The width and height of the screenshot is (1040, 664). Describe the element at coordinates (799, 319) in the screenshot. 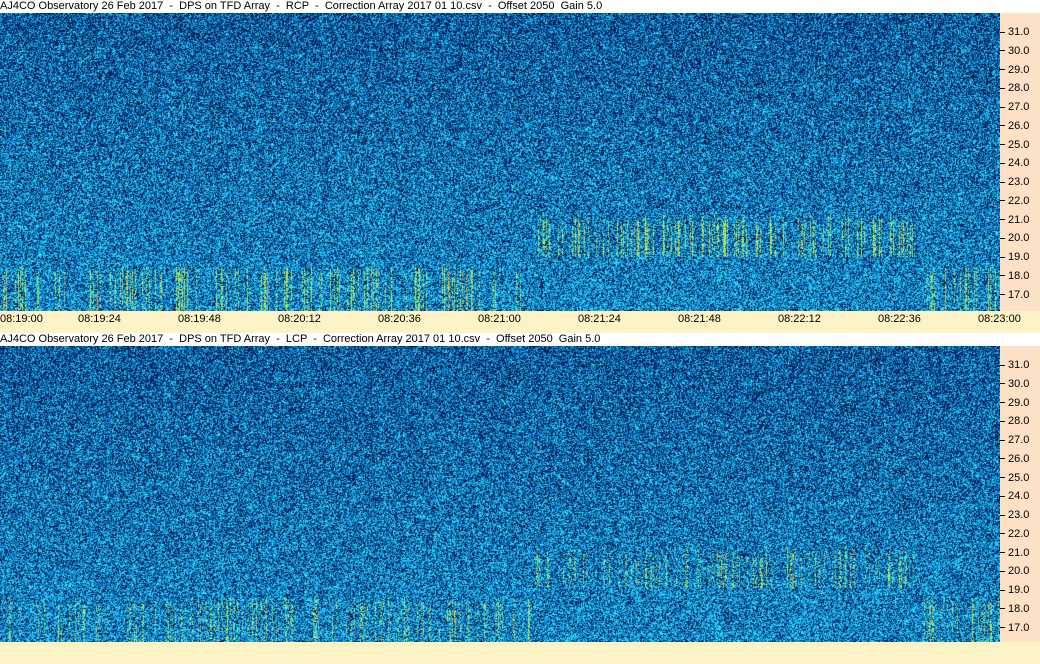

I see `x-tick: 08:22:12` at that location.